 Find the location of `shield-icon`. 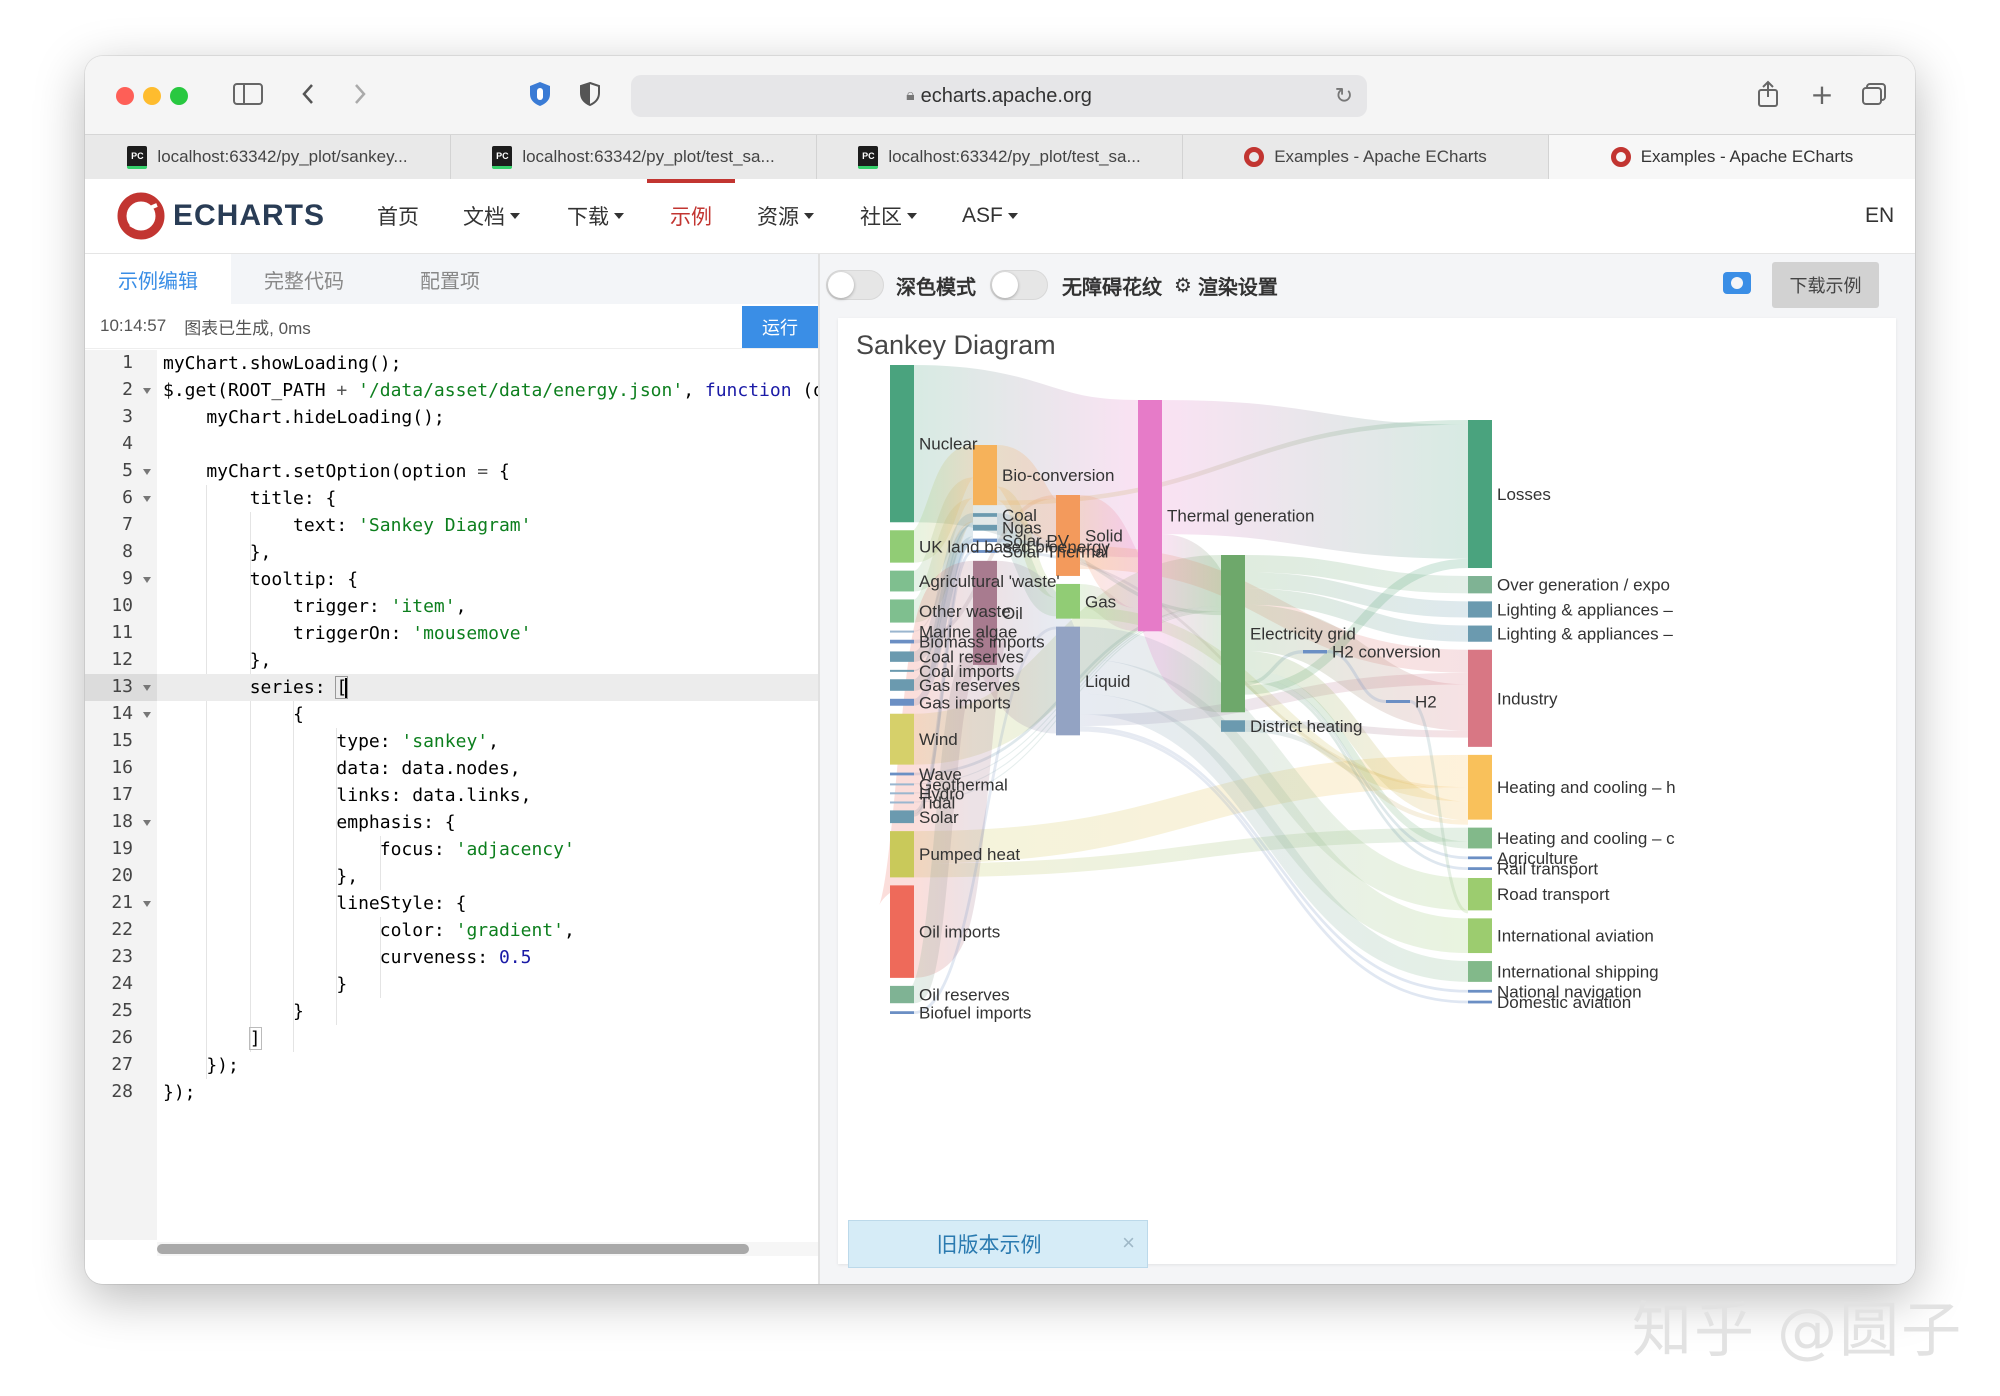

shield-icon is located at coordinates (590, 94).